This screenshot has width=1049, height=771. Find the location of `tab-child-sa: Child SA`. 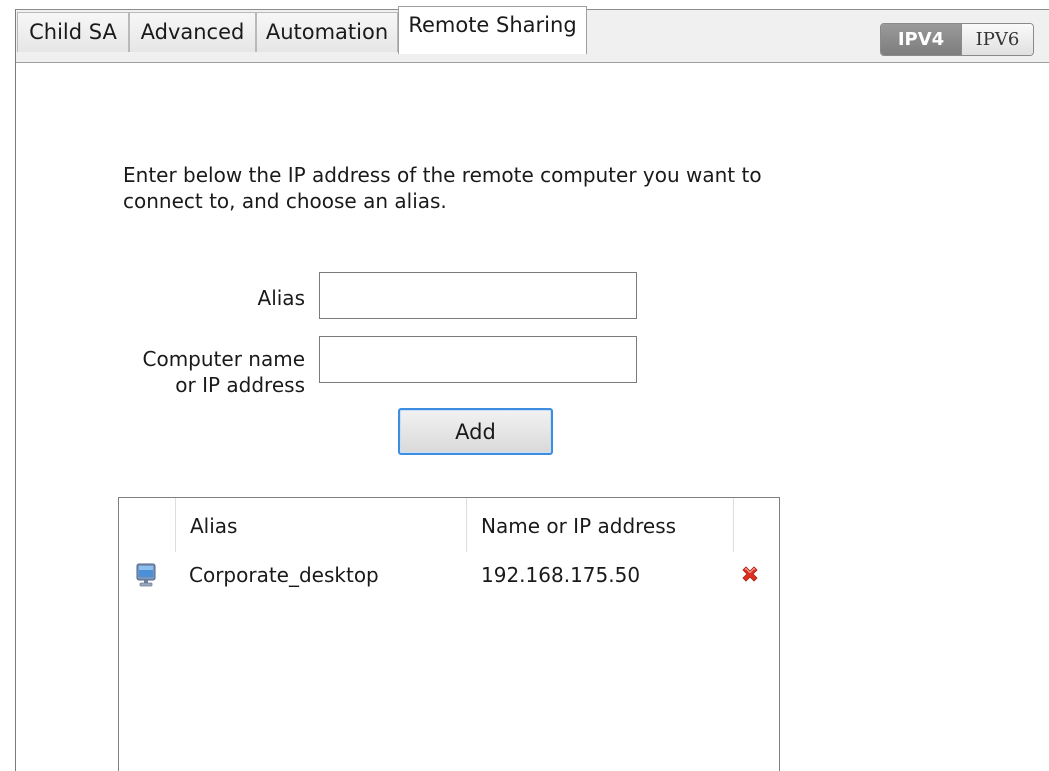

tab-child-sa: Child SA is located at coordinates (73, 32).